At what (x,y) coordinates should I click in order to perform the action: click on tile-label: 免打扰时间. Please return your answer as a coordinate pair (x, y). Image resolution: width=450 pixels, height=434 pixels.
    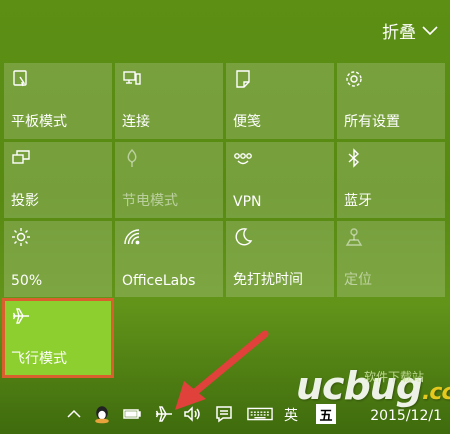
    Looking at the image, I should click on (268, 280).